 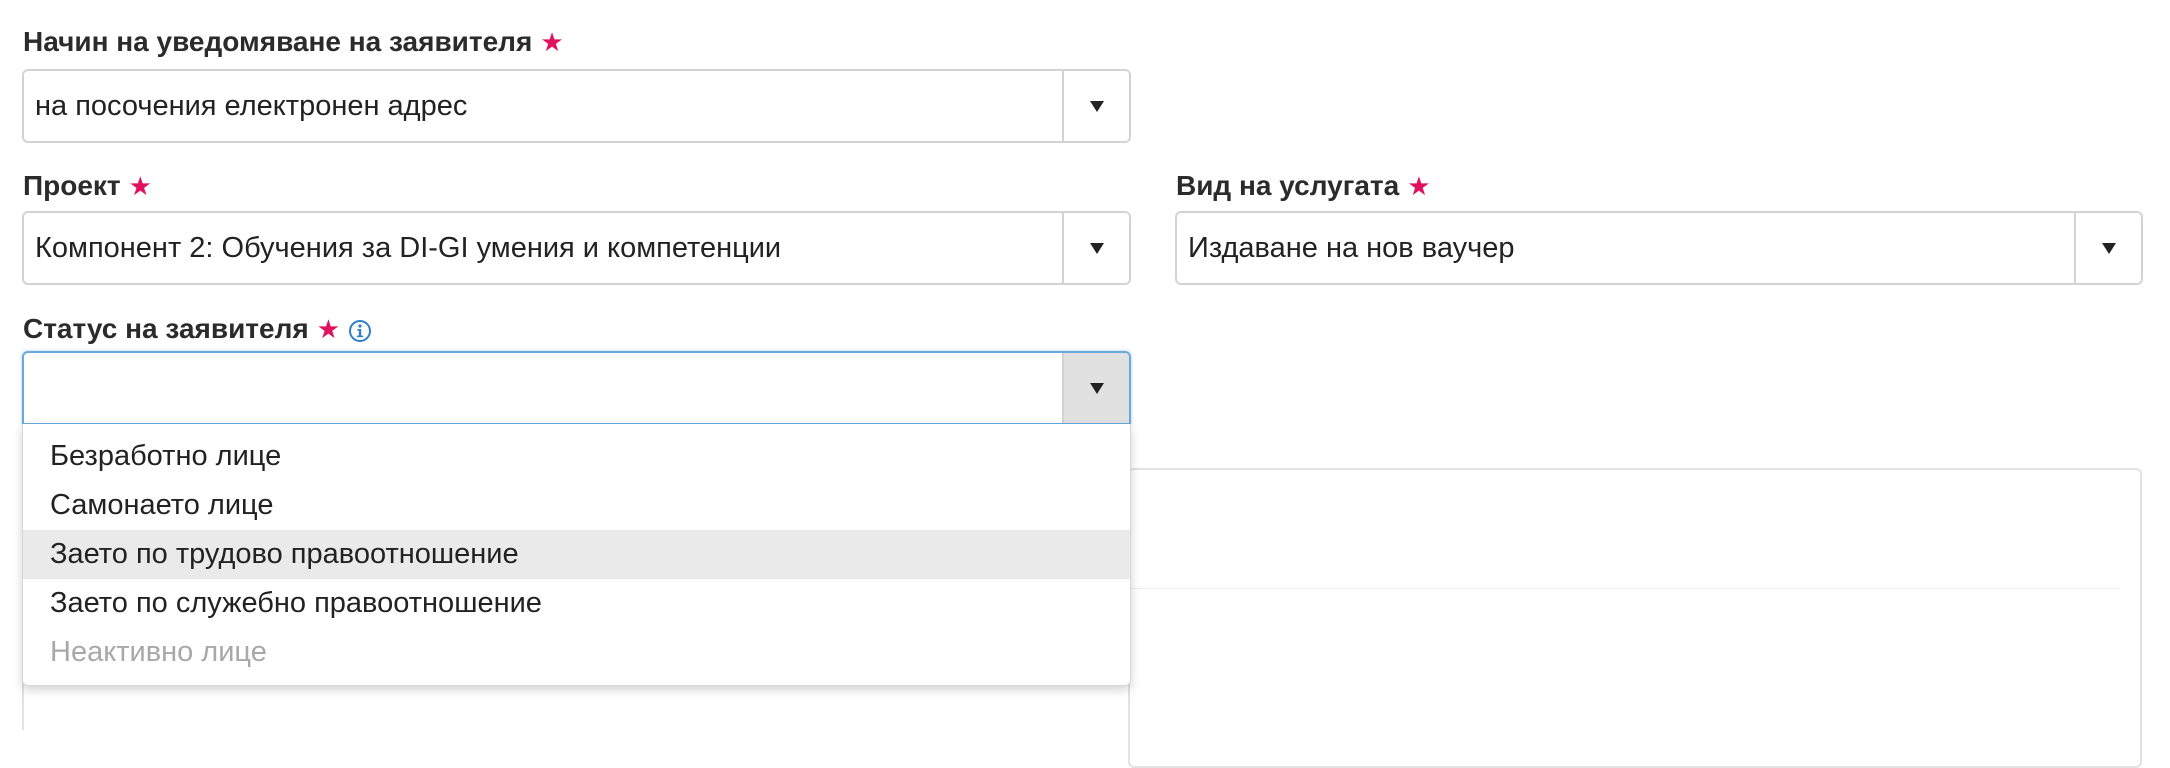 I want to click on panel-divider, so click(x=1625, y=588).